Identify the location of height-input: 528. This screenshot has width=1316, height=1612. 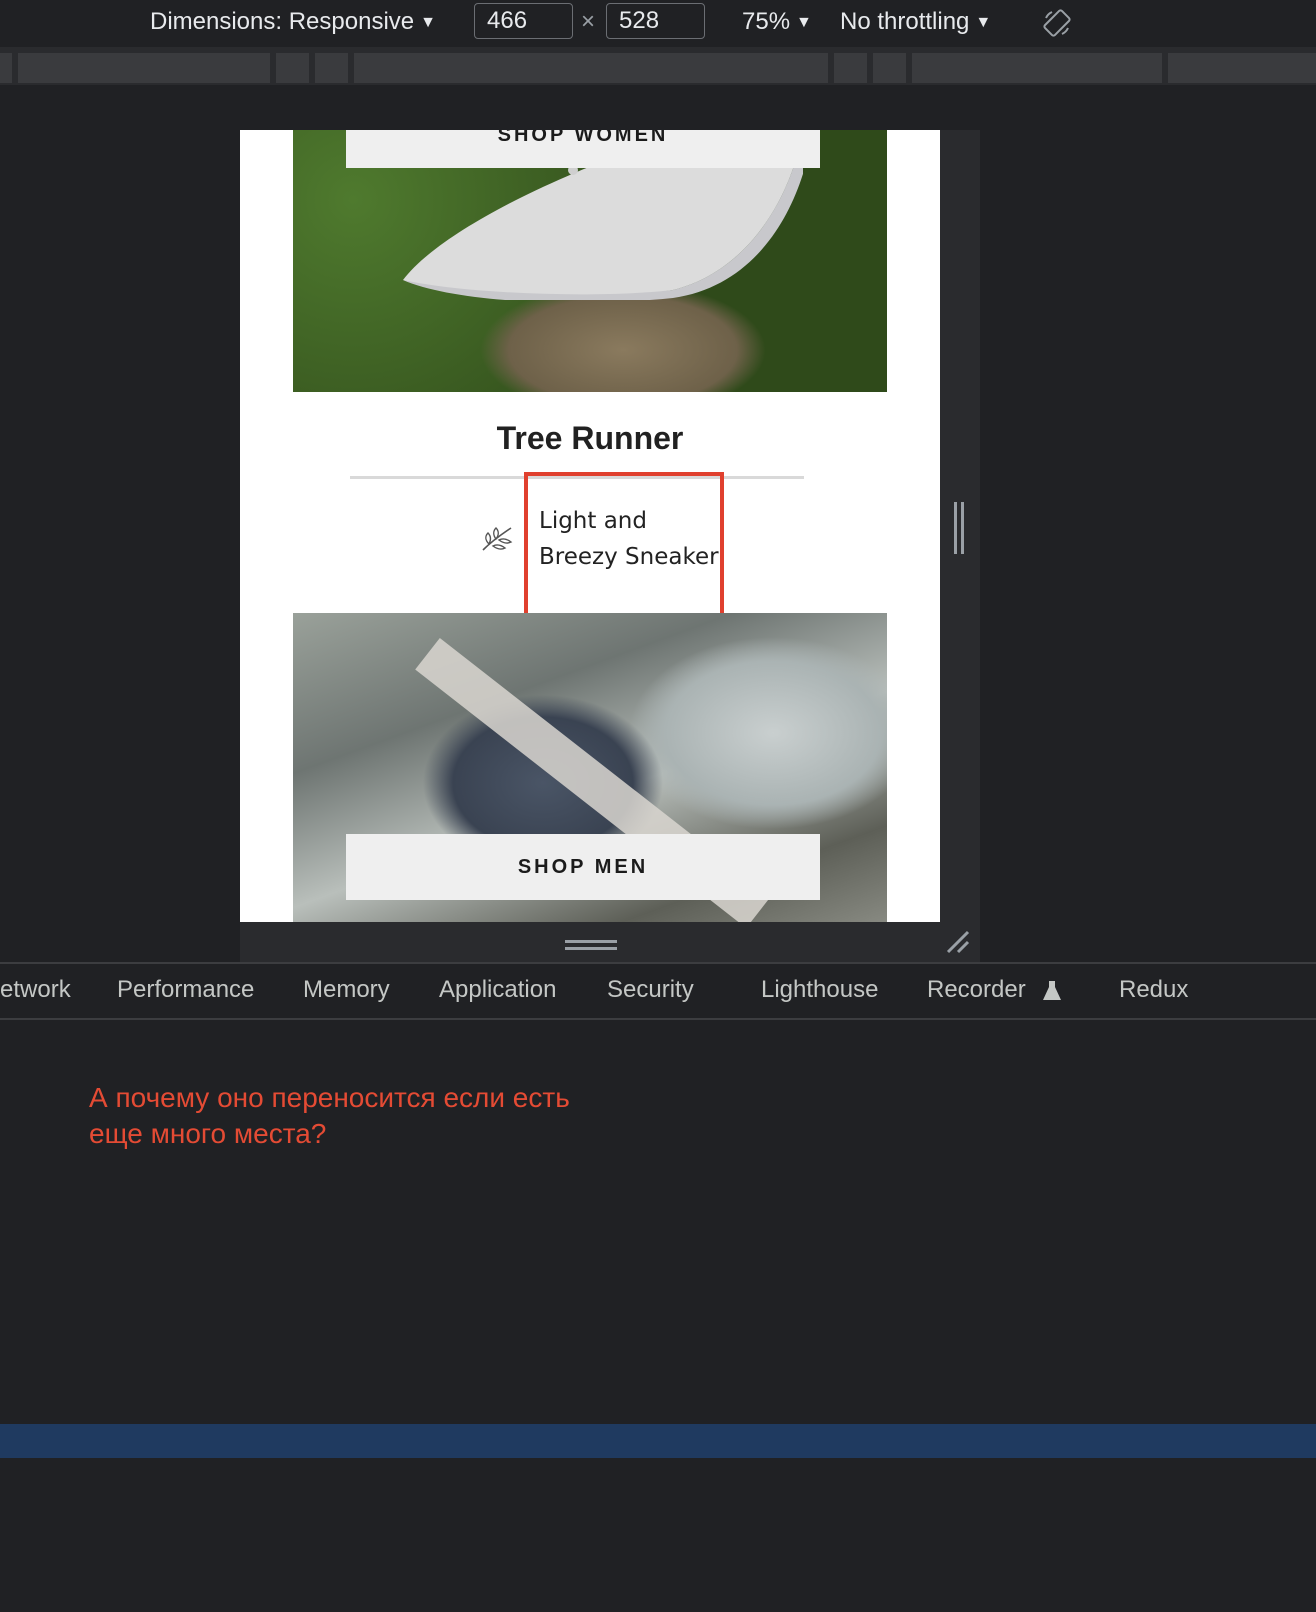
(655, 21).